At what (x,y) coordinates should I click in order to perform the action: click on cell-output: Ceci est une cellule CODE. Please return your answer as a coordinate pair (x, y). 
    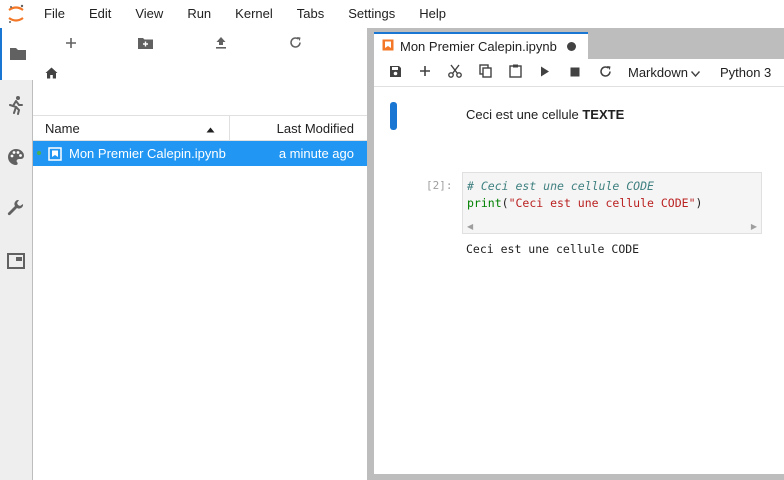
    Looking at the image, I should click on (553, 249).